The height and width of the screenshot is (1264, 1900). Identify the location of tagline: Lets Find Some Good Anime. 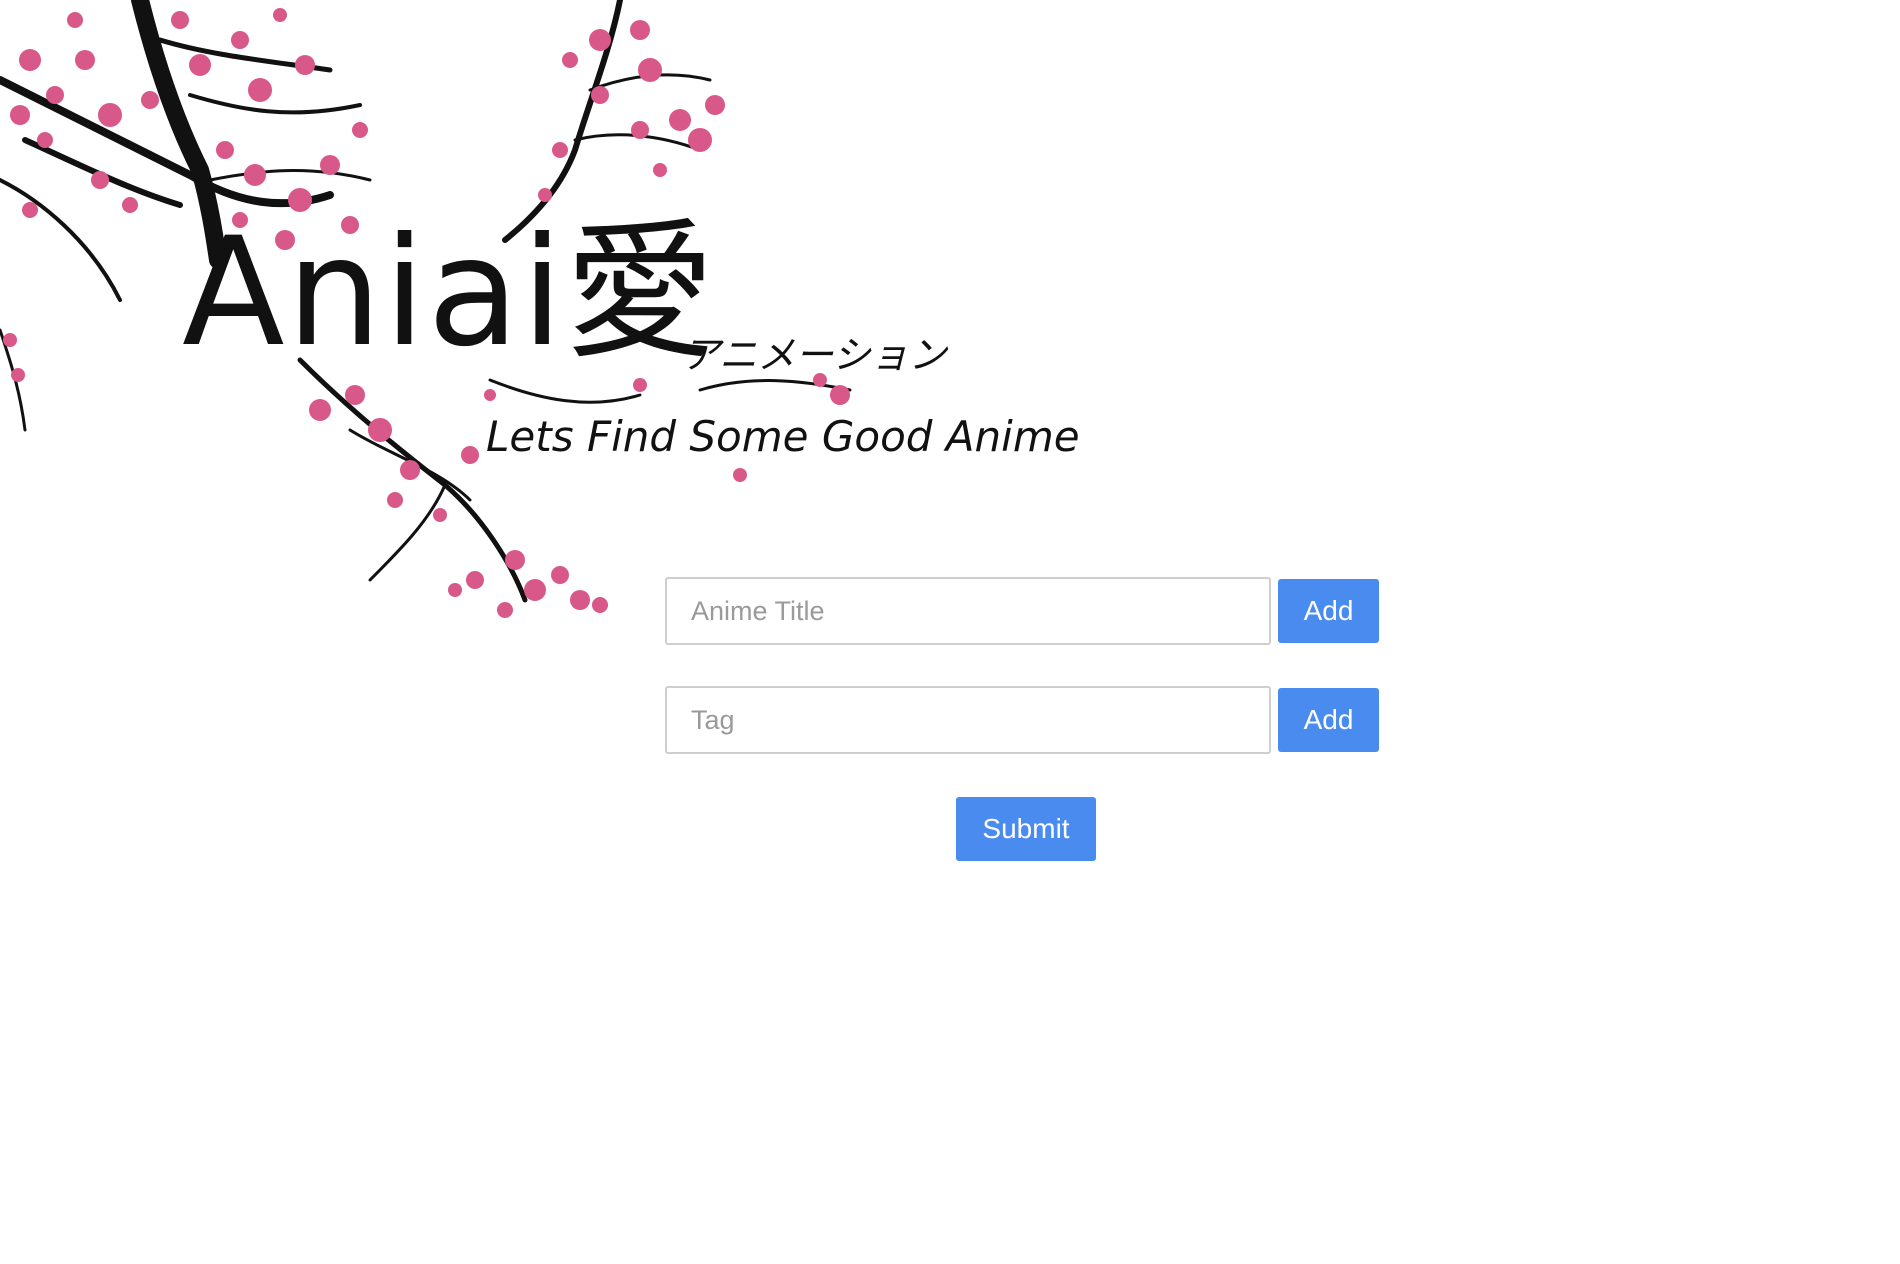
(783, 436).